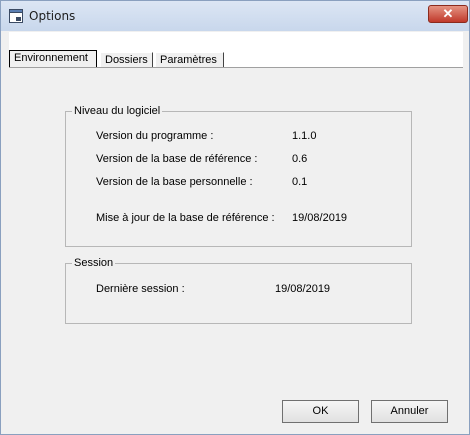 The image size is (470, 435). I want to click on reference-db-update-value: 19/08/2019, so click(320, 218).